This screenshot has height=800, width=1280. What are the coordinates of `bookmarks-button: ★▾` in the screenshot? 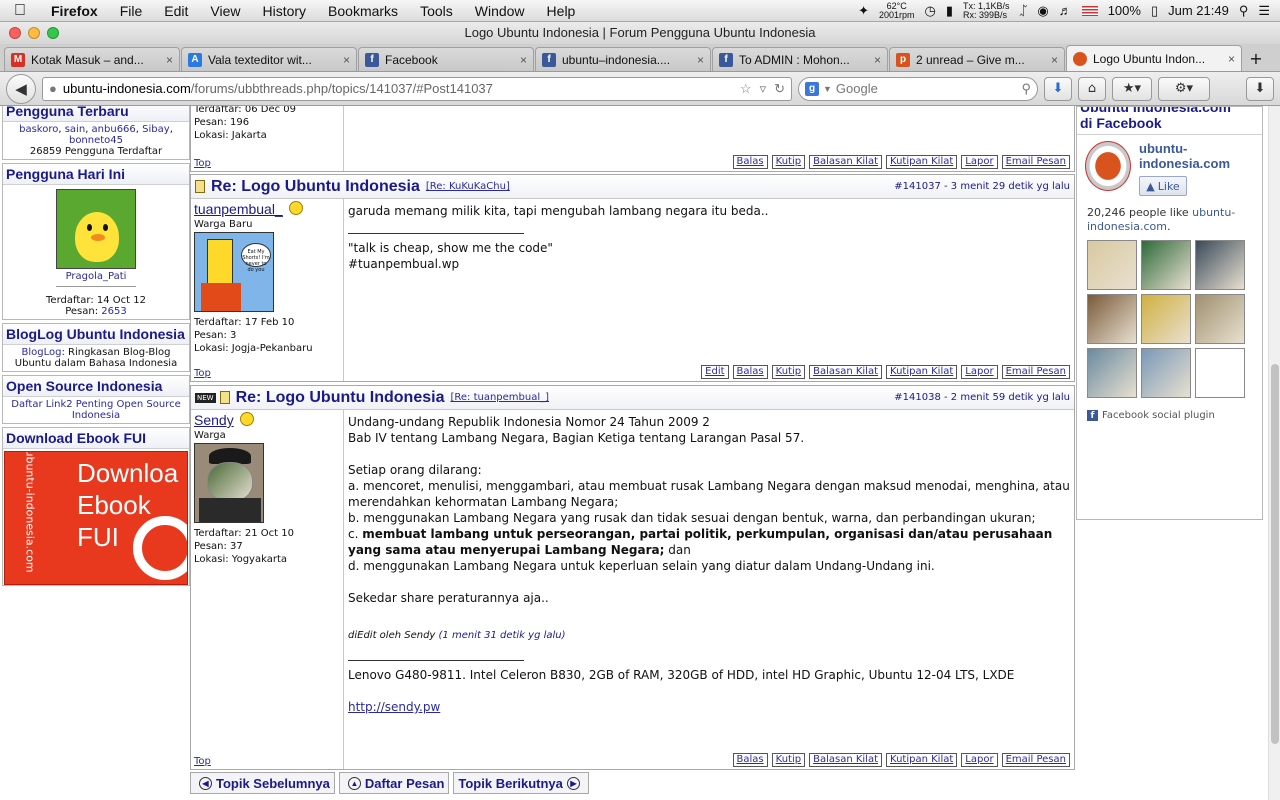 It's located at (1132, 88).